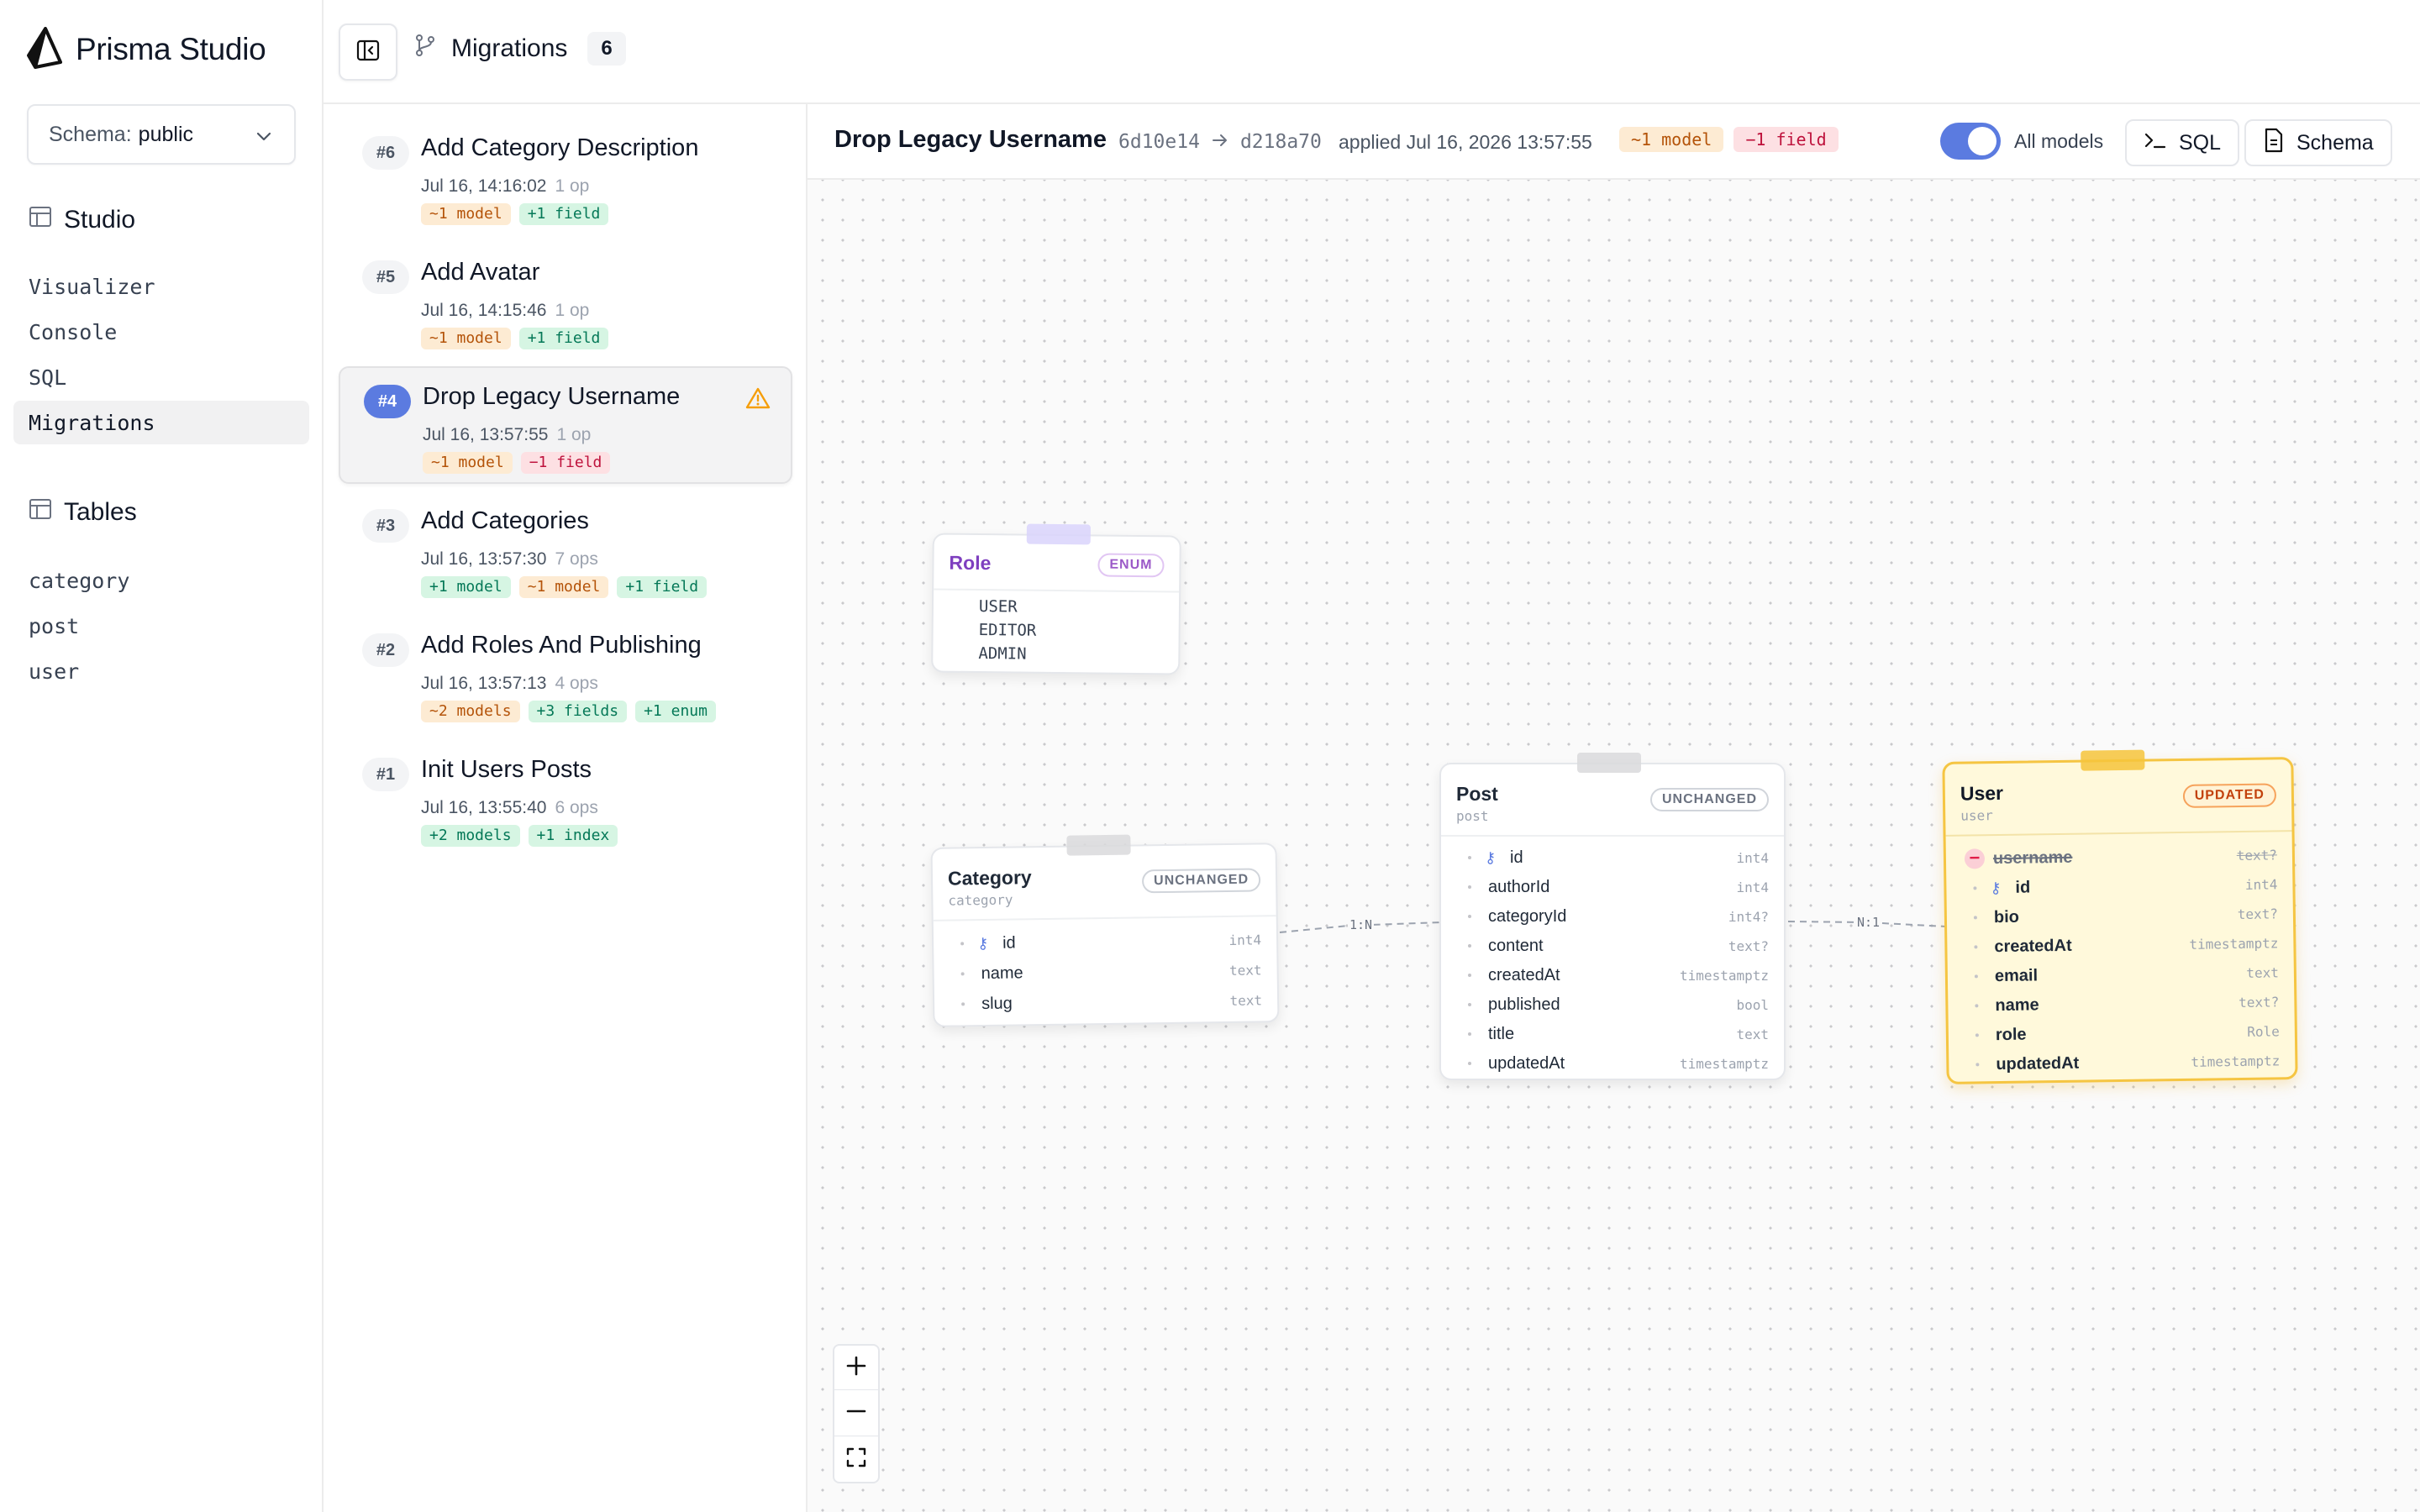 This screenshot has width=2420, height=1512. Describe the element at coordinates (1868, 922) in the screenshot. I see `relation-label-post-user: N:1` at that location.